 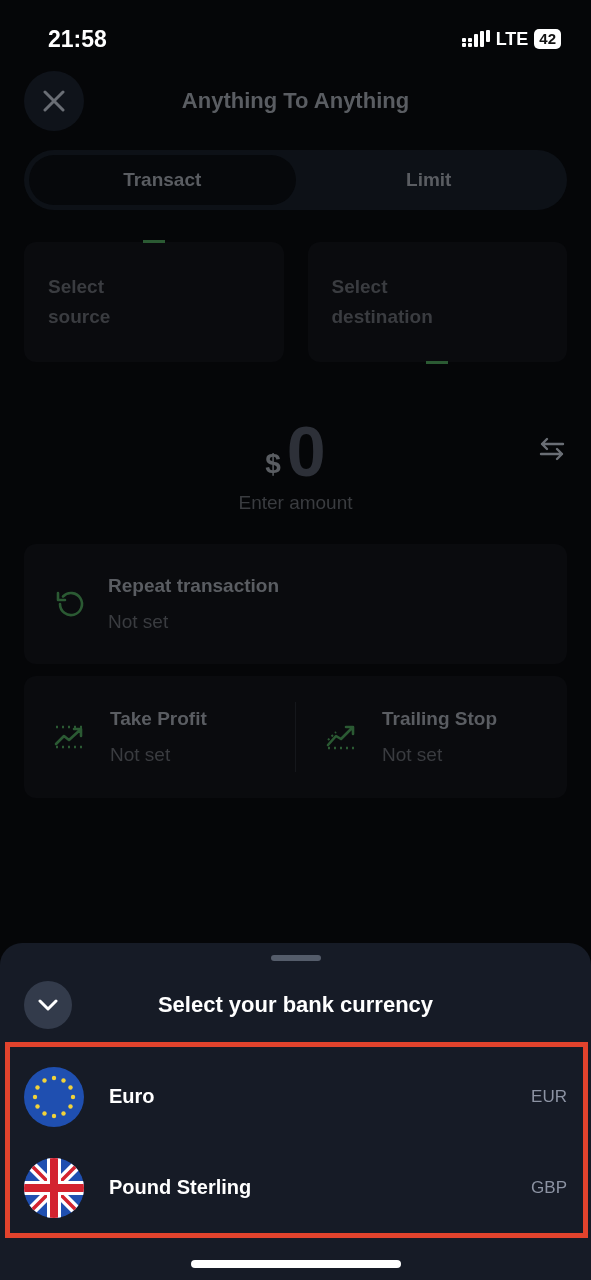 What do you see at coordinates (273, 464) in the screenshot?
I see `currency-symbol: $` at bounding box center [273, 464].